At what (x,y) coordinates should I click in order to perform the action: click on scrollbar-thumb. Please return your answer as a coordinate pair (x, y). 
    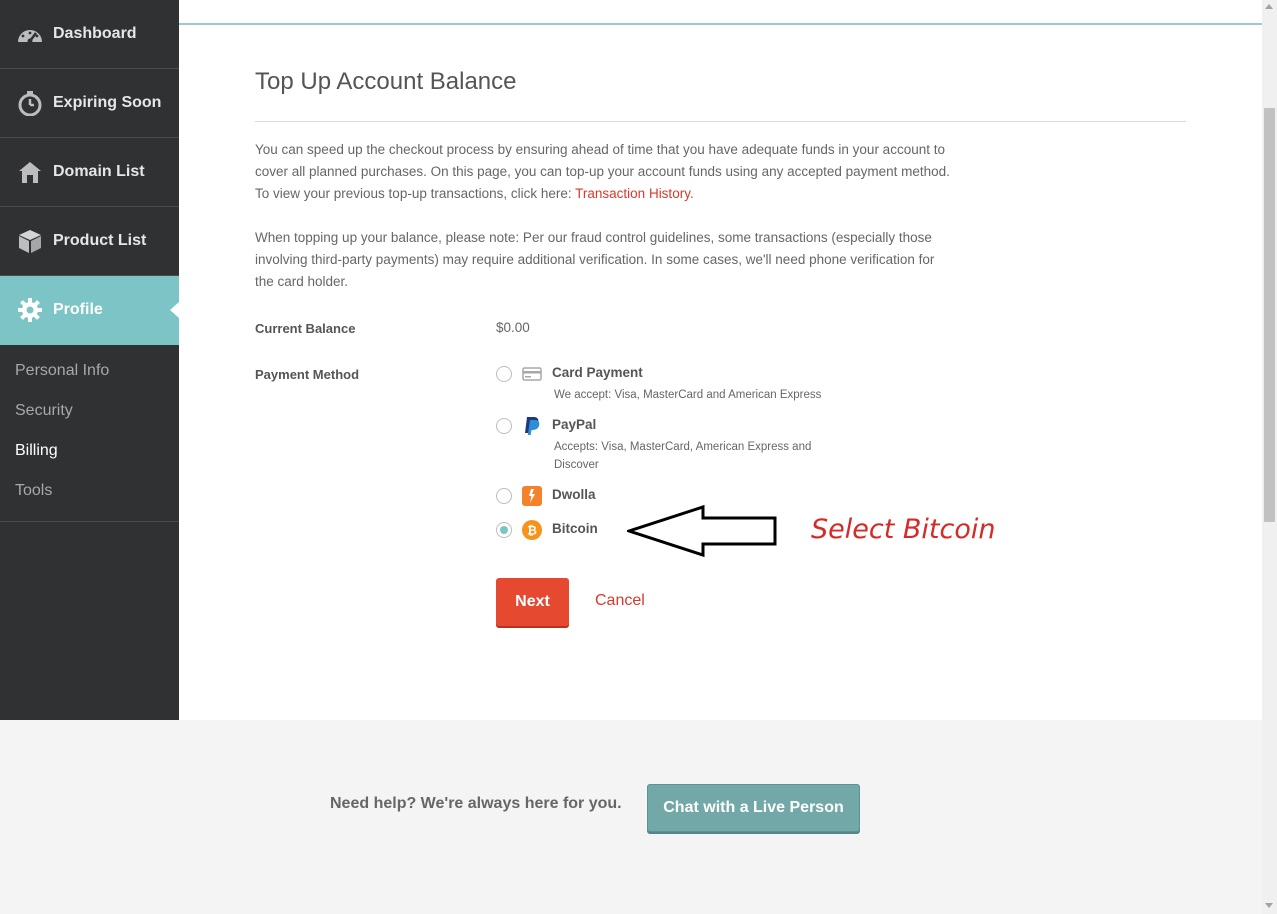
    Looking at the image, I should click on (1269, 315).